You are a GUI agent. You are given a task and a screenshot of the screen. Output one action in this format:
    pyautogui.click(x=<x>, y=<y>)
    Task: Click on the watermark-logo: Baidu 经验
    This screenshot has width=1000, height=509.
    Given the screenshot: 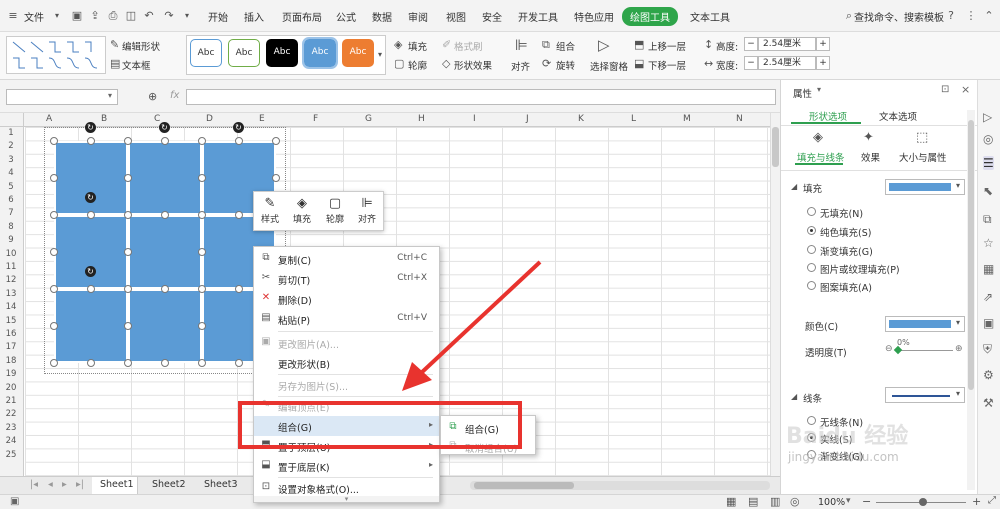 What is the action you would take?
    pyautogui.click(x=847, y=436)
    